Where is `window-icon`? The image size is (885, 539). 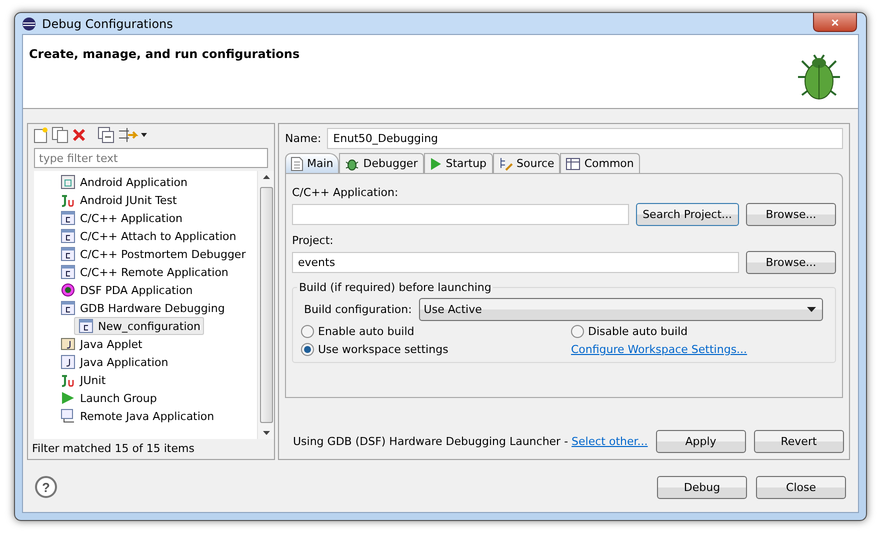
window-icon is located at coordinates (68, 182).